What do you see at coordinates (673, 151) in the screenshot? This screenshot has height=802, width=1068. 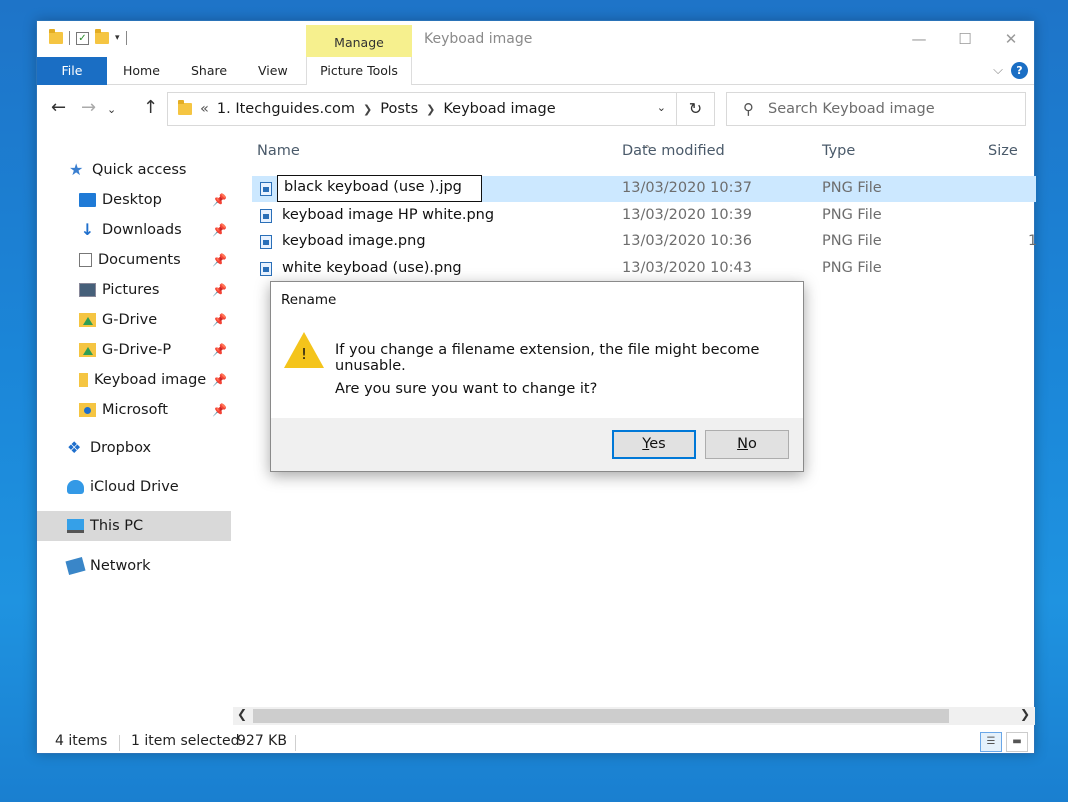 I see `column-header-date-modified: Date modified` at bounding box center [673, 151].